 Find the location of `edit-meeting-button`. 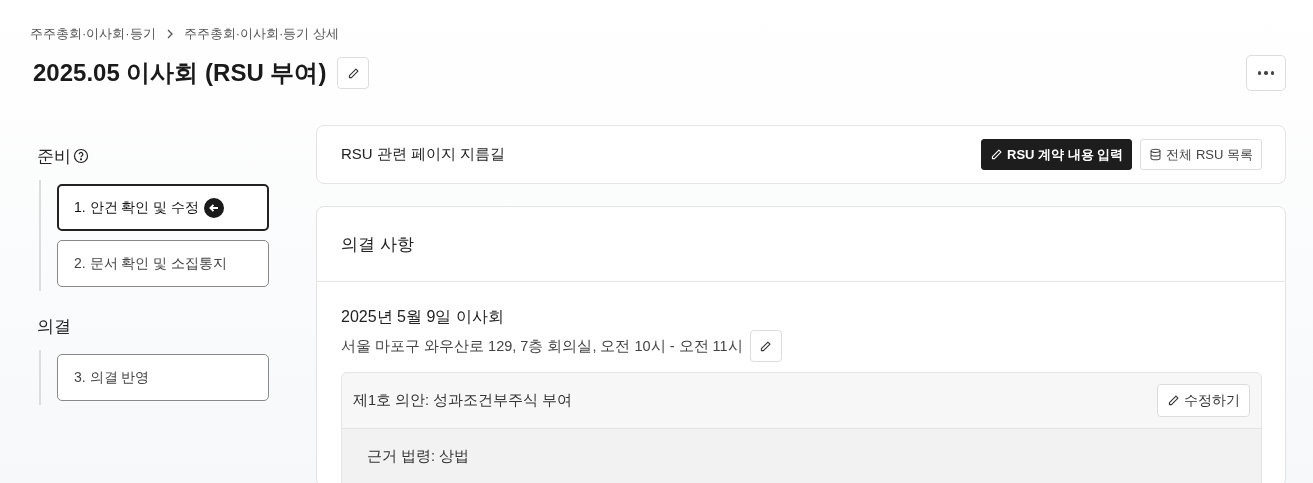

edit-meeting-button is located at coordinates (765, 346).